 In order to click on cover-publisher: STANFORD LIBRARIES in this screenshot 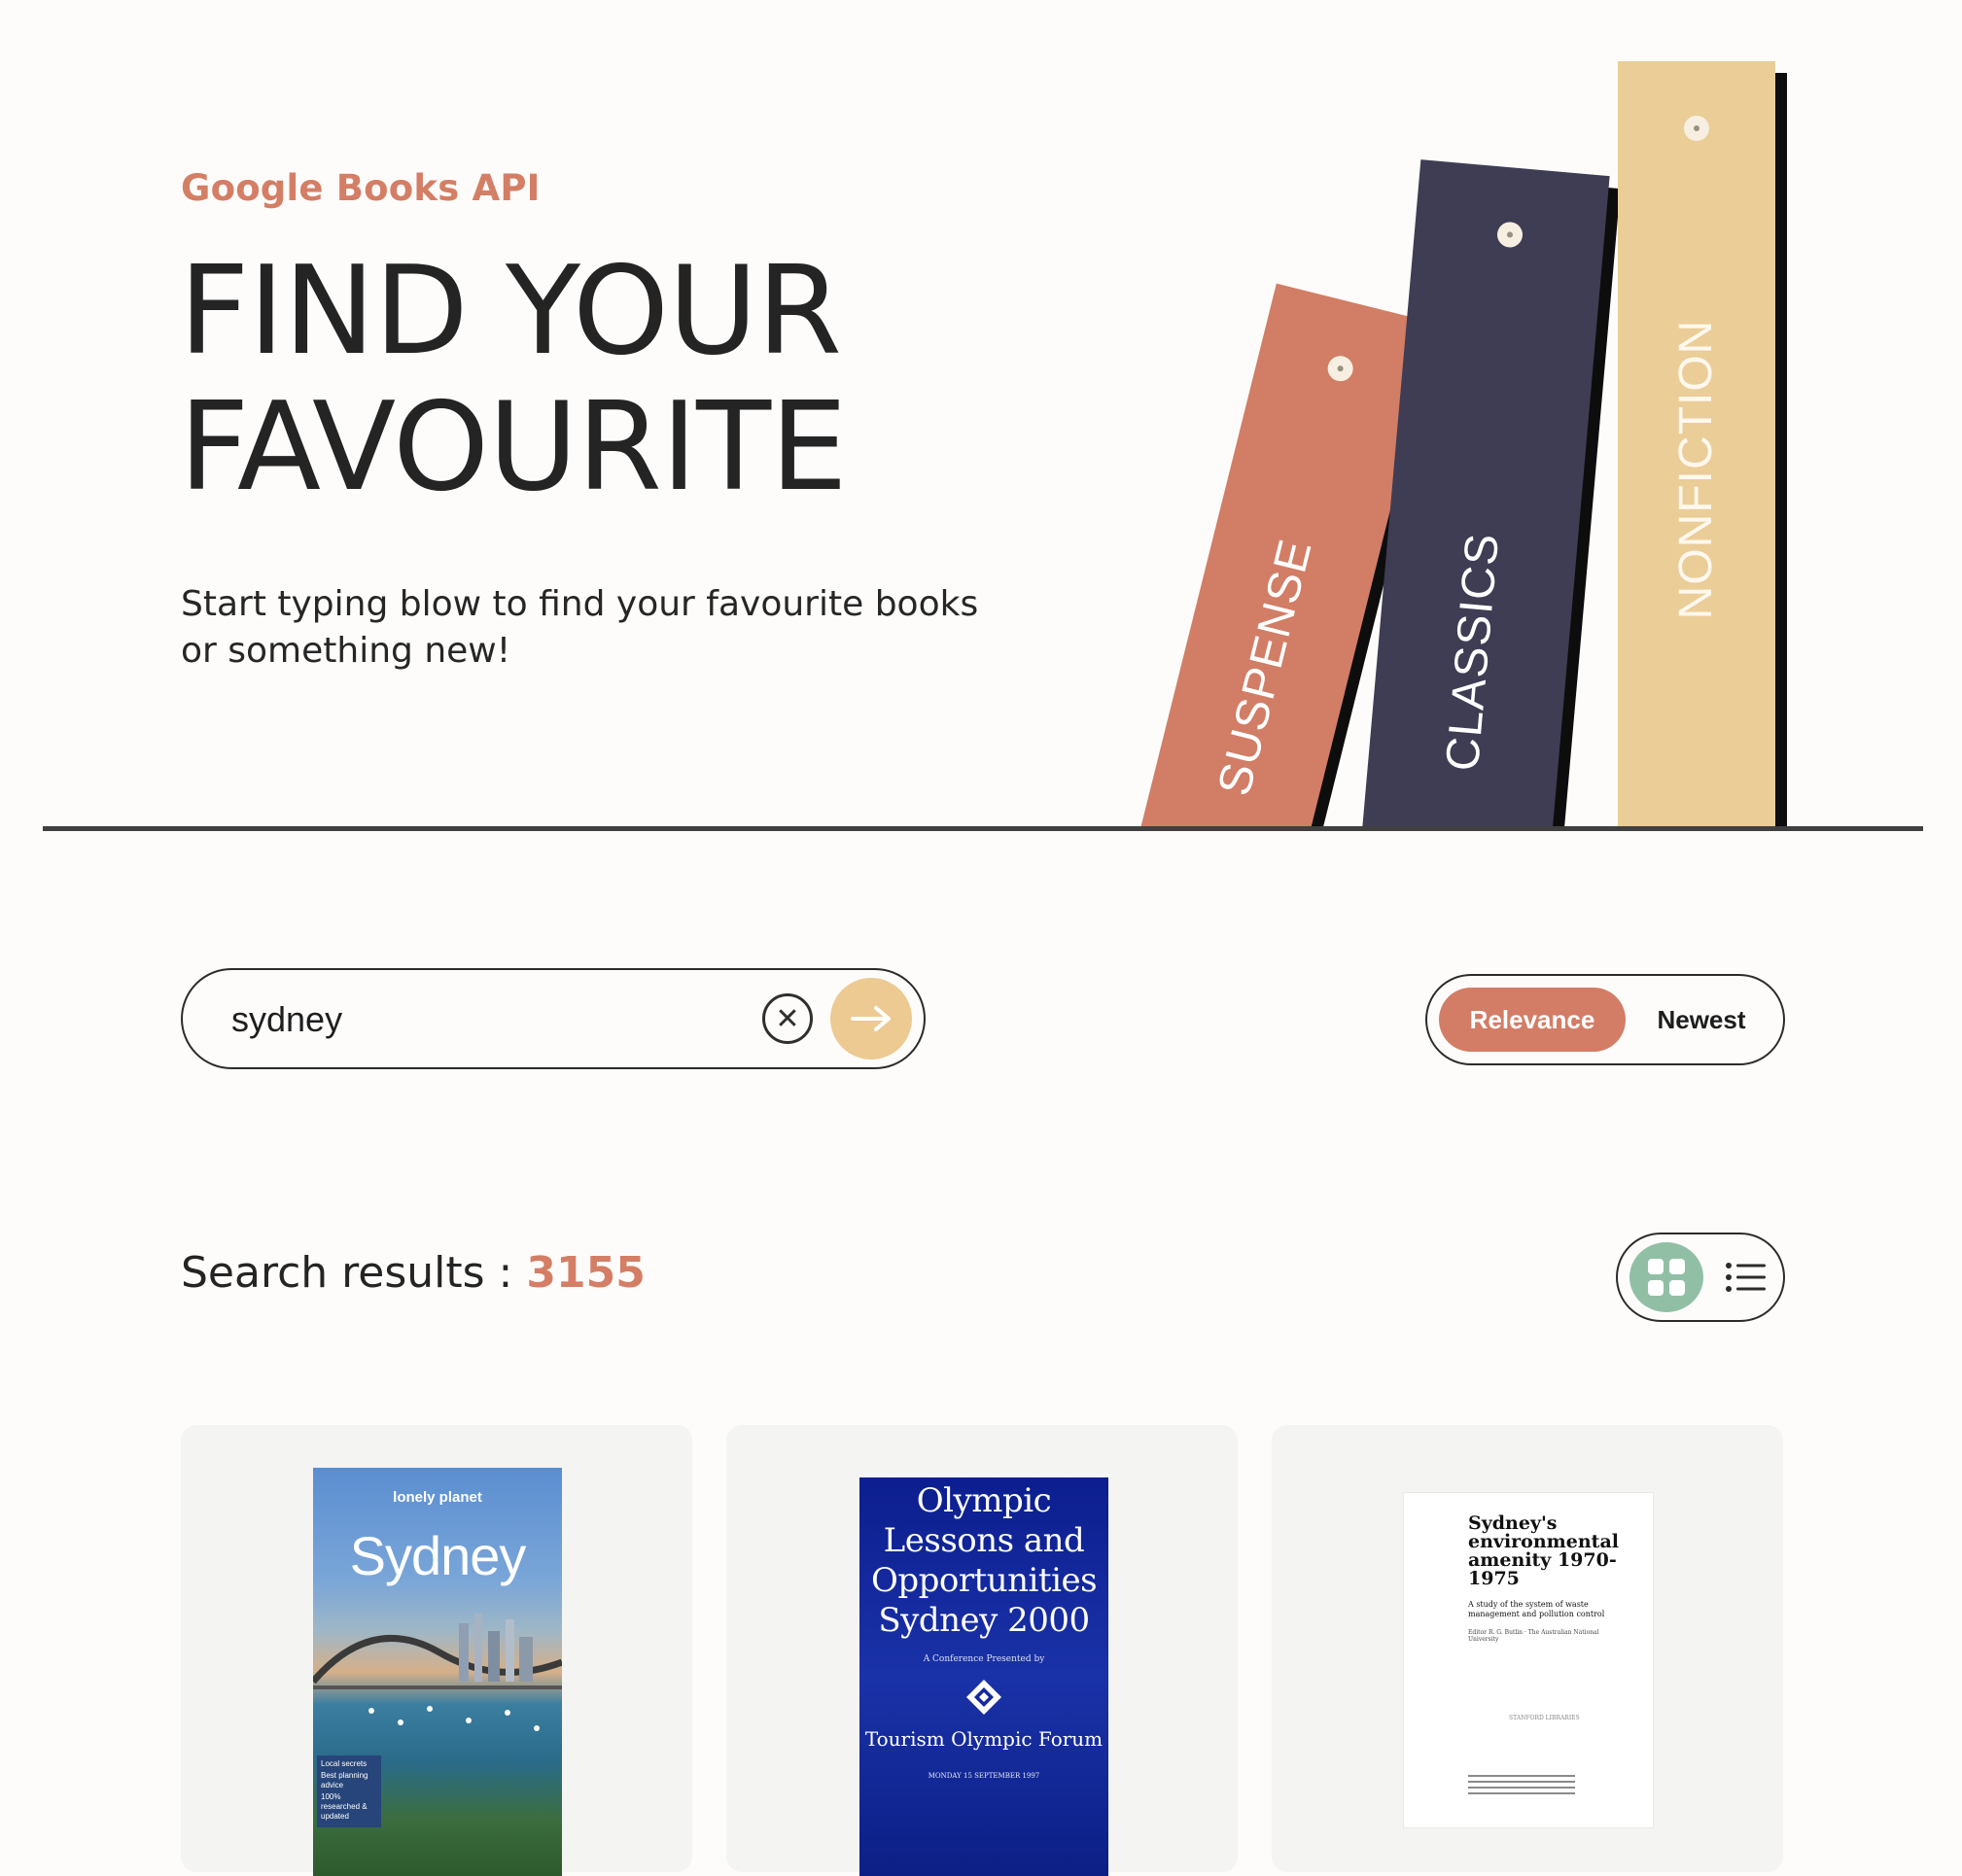, I will do `click(1544, 1718)`.